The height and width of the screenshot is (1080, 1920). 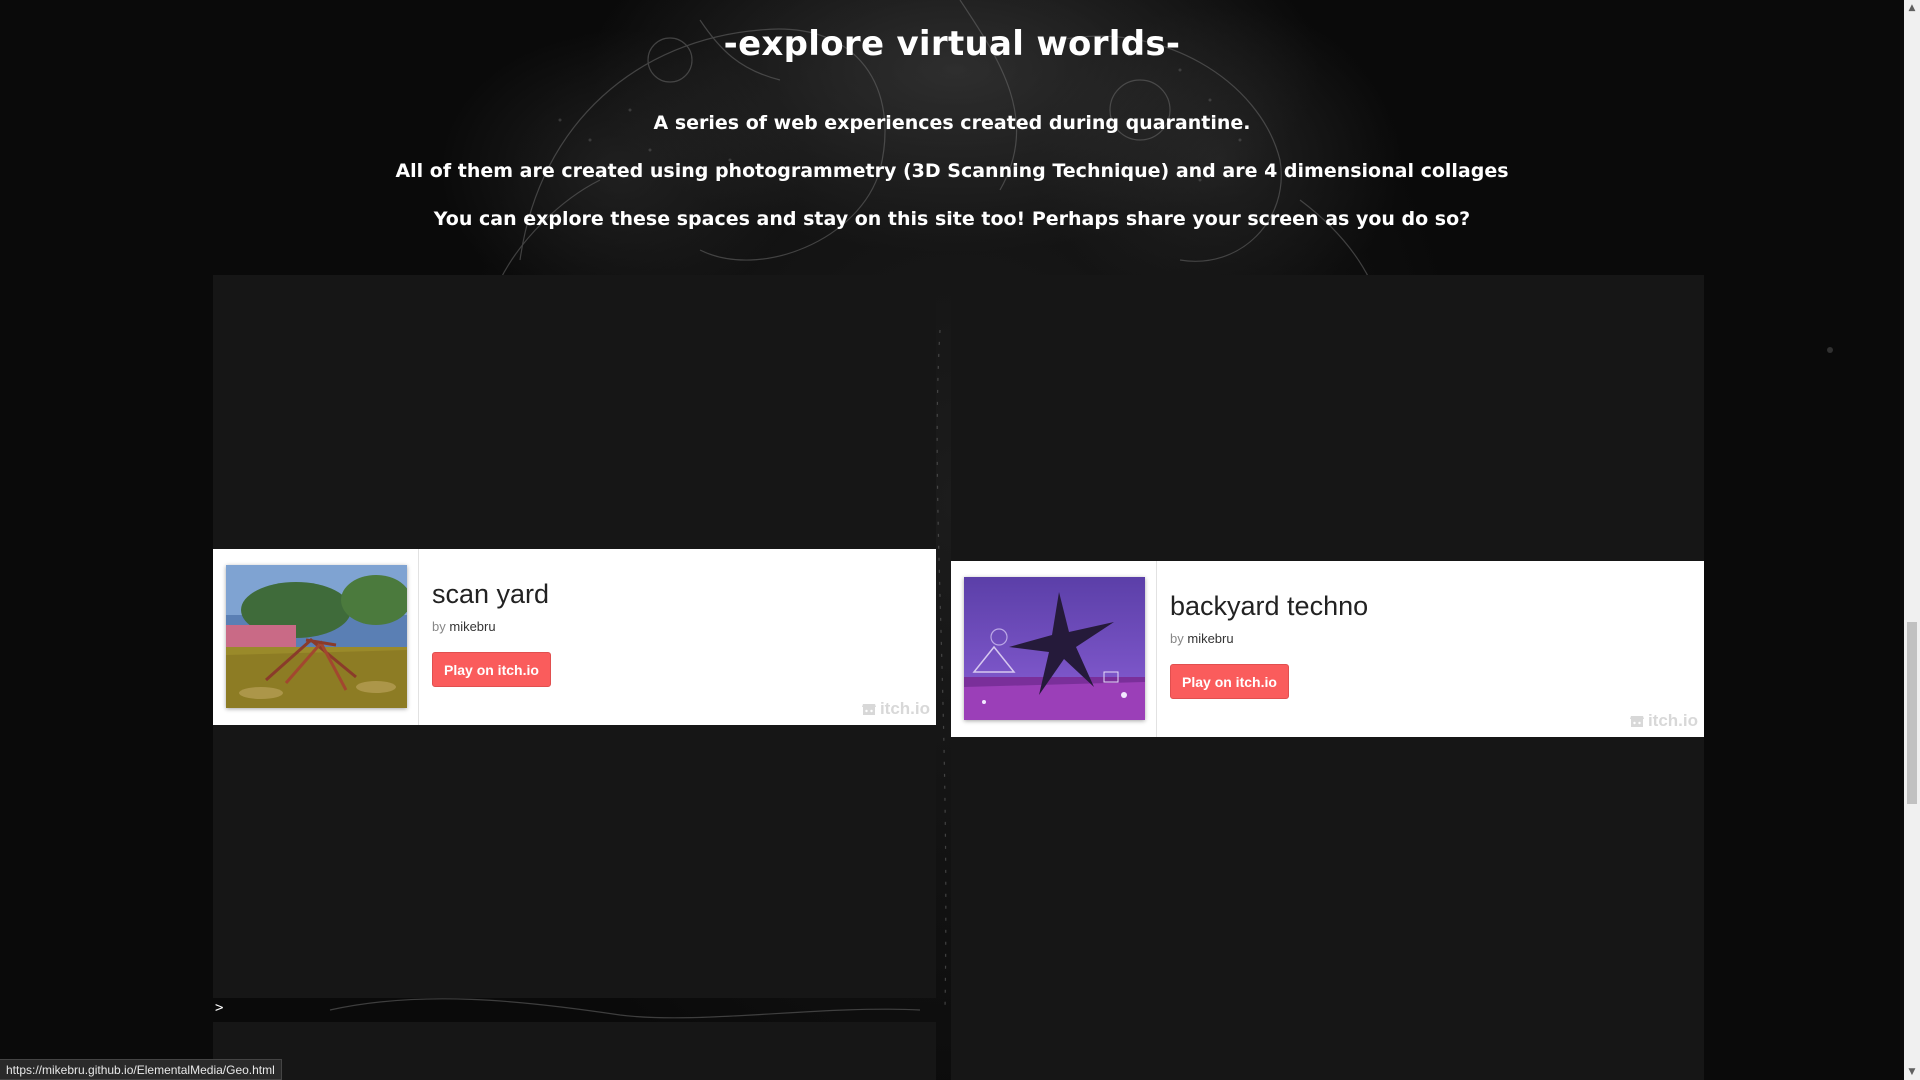 I want to click on scroll-down-arrow-icon: ▼, so click(x=1912, y=1072).